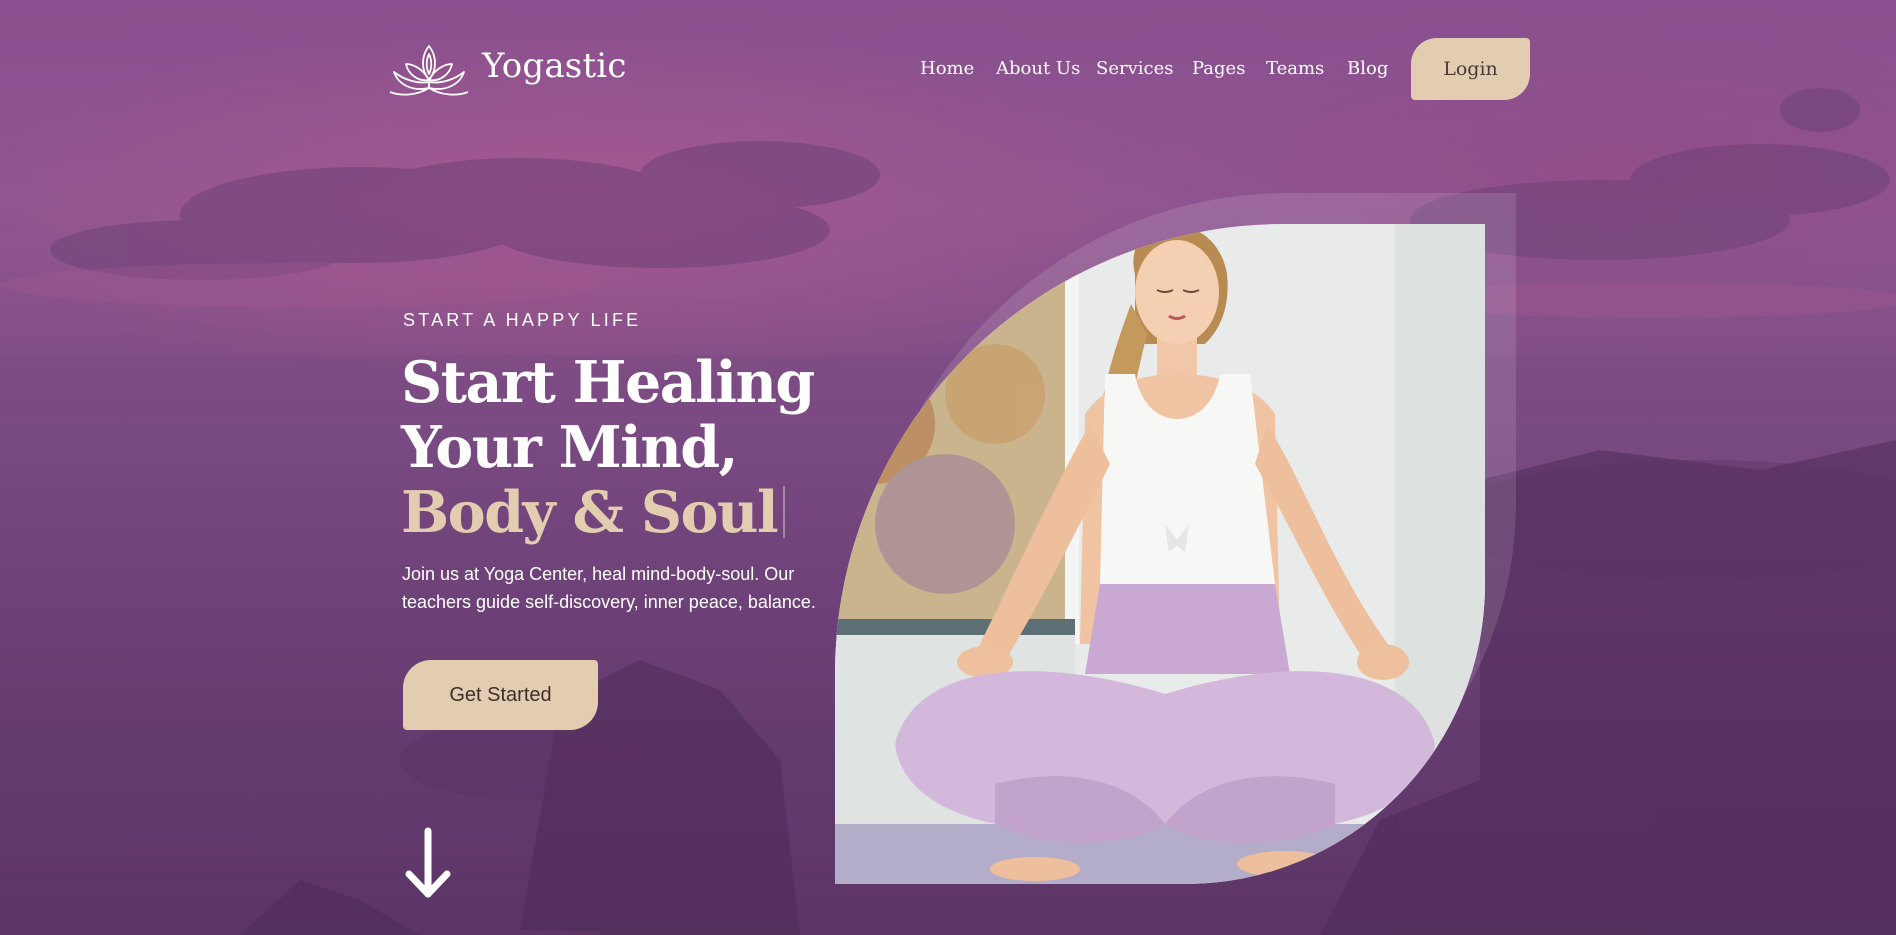 The height and width of the screenshot is (935, 1896). Describe the element at coordinates (1134, 68) in the screenshot. I see `nav-item-services: Services` at that location.